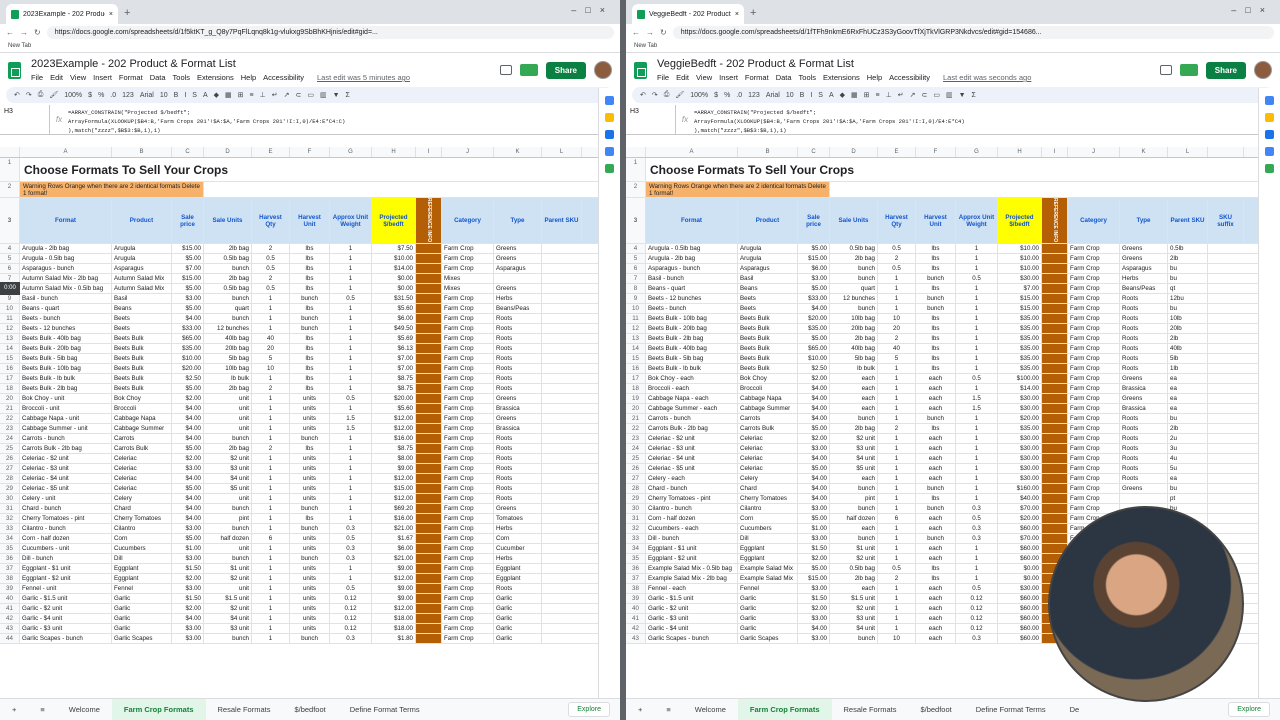  I want to click on table-cell: Roots, so click(518, 348).